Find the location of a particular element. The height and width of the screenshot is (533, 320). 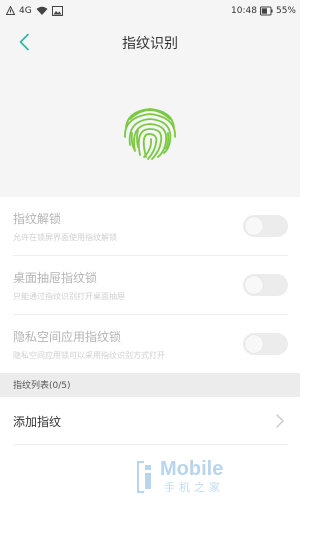

image-icon is located at coordinates (57, 11).